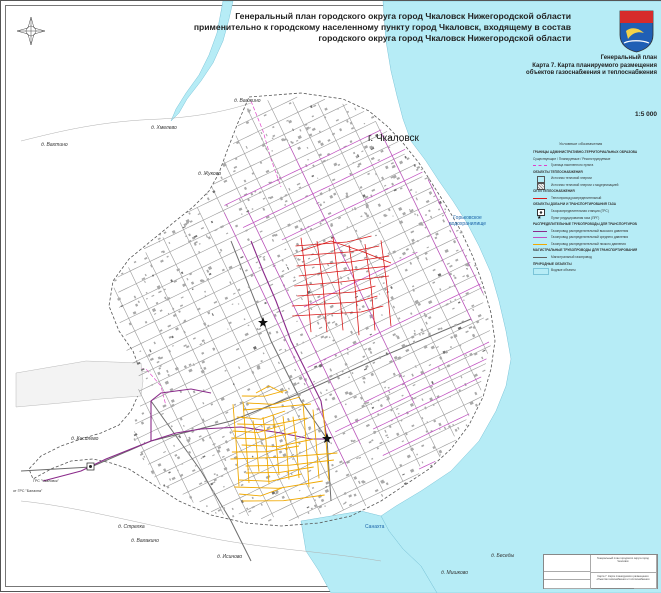 The image size is (661, 593). Describe the element at coordinates (567, 575) in the screenshot. I see `stamp-cell` at that location.